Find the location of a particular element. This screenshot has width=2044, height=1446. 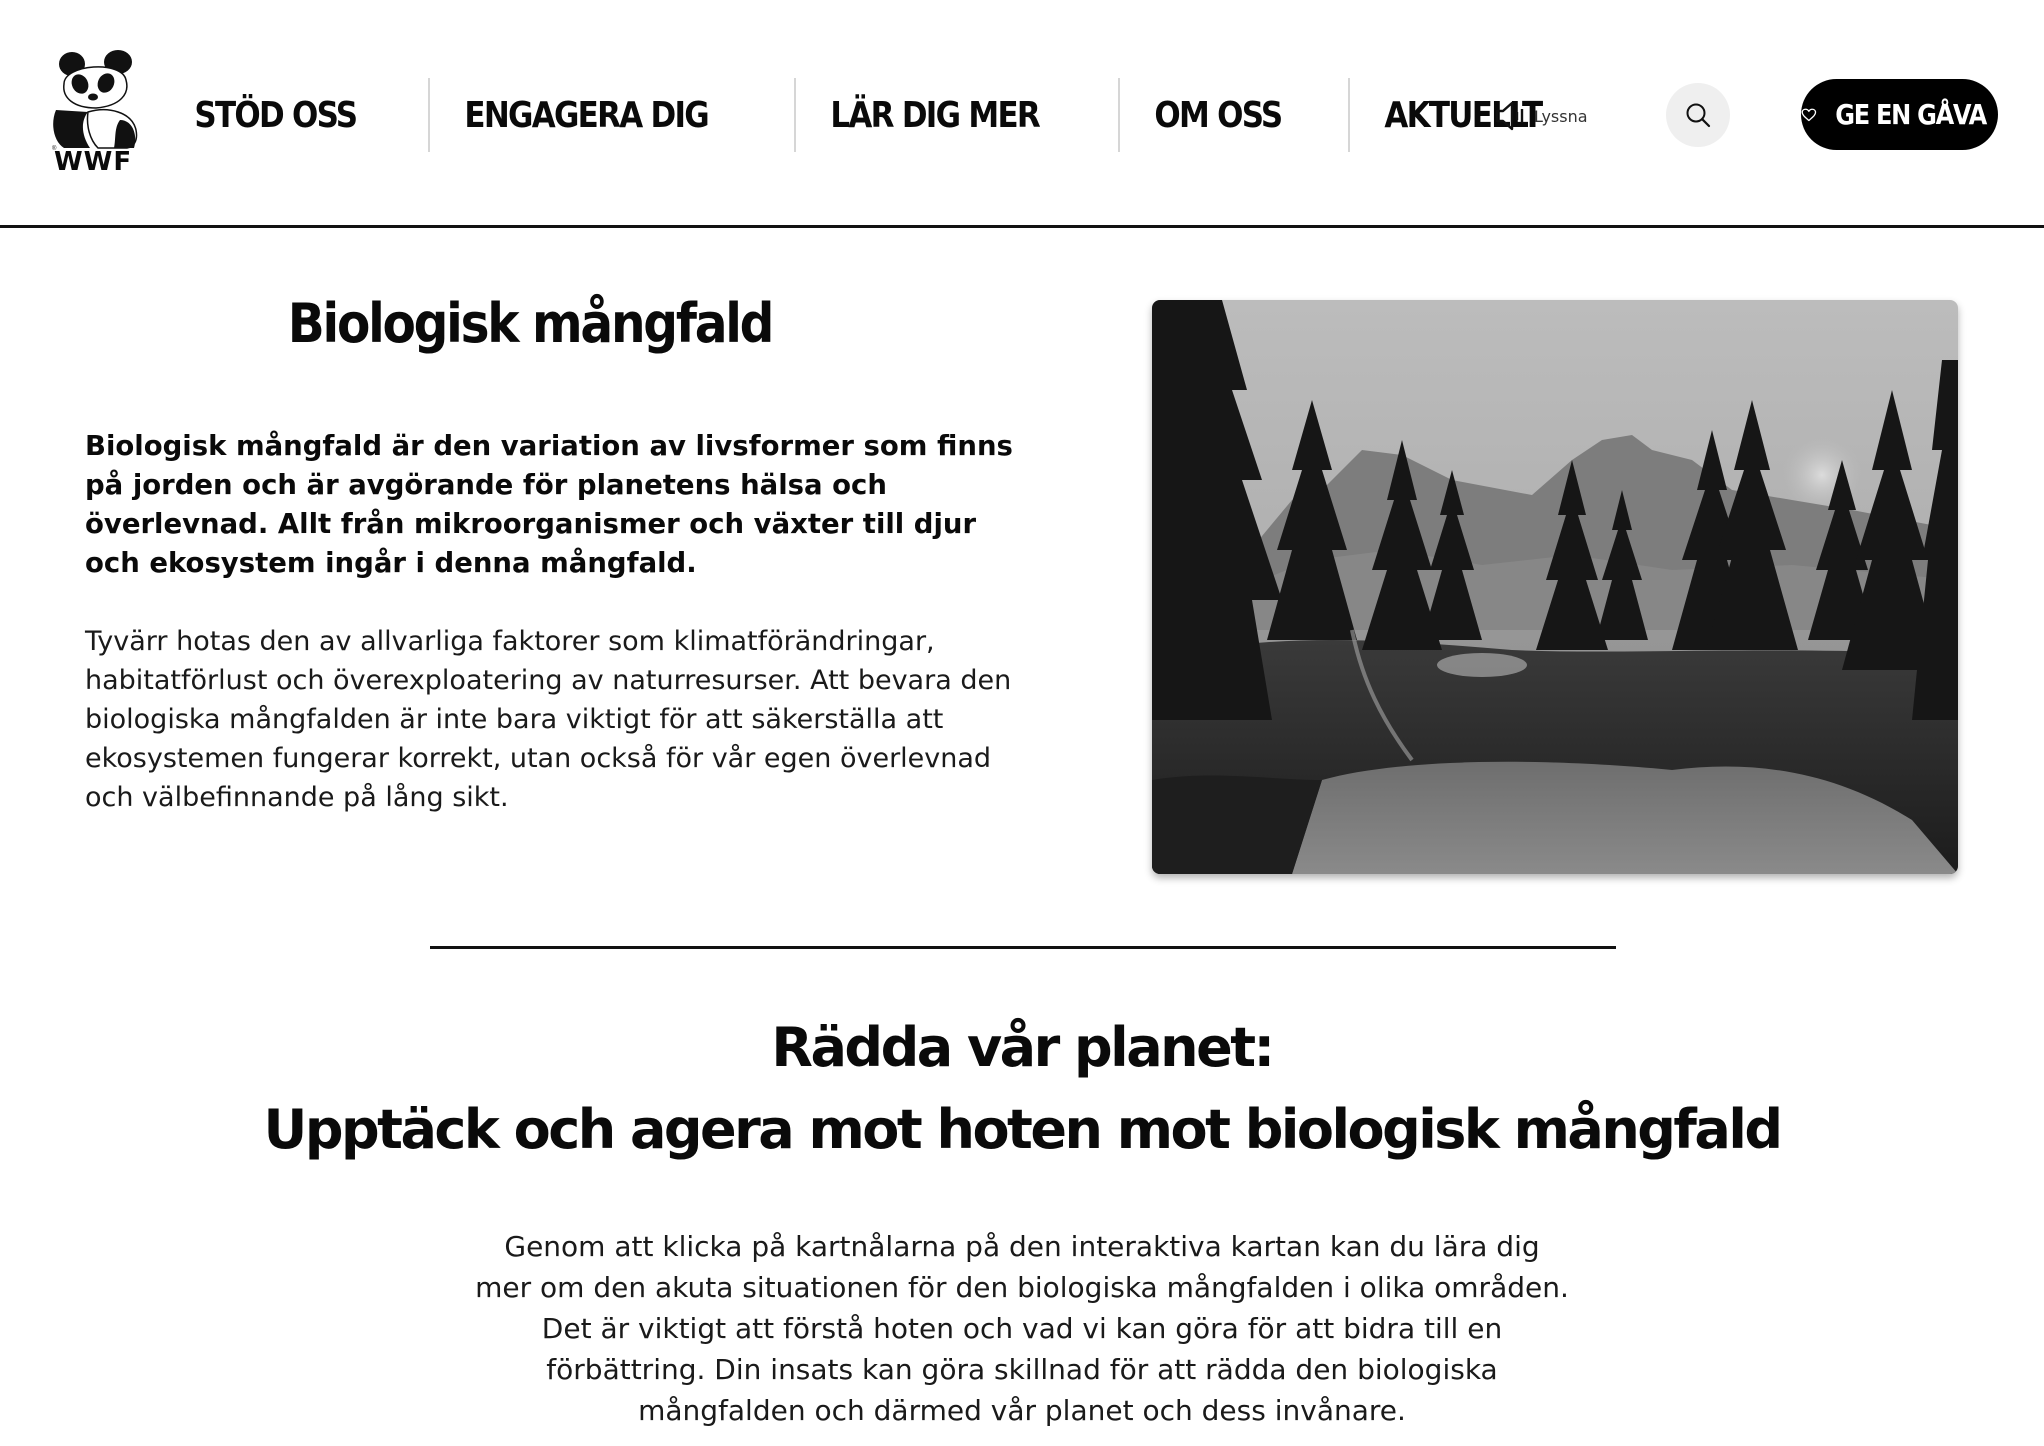

section-divider is located at coordinates (1023, 947).